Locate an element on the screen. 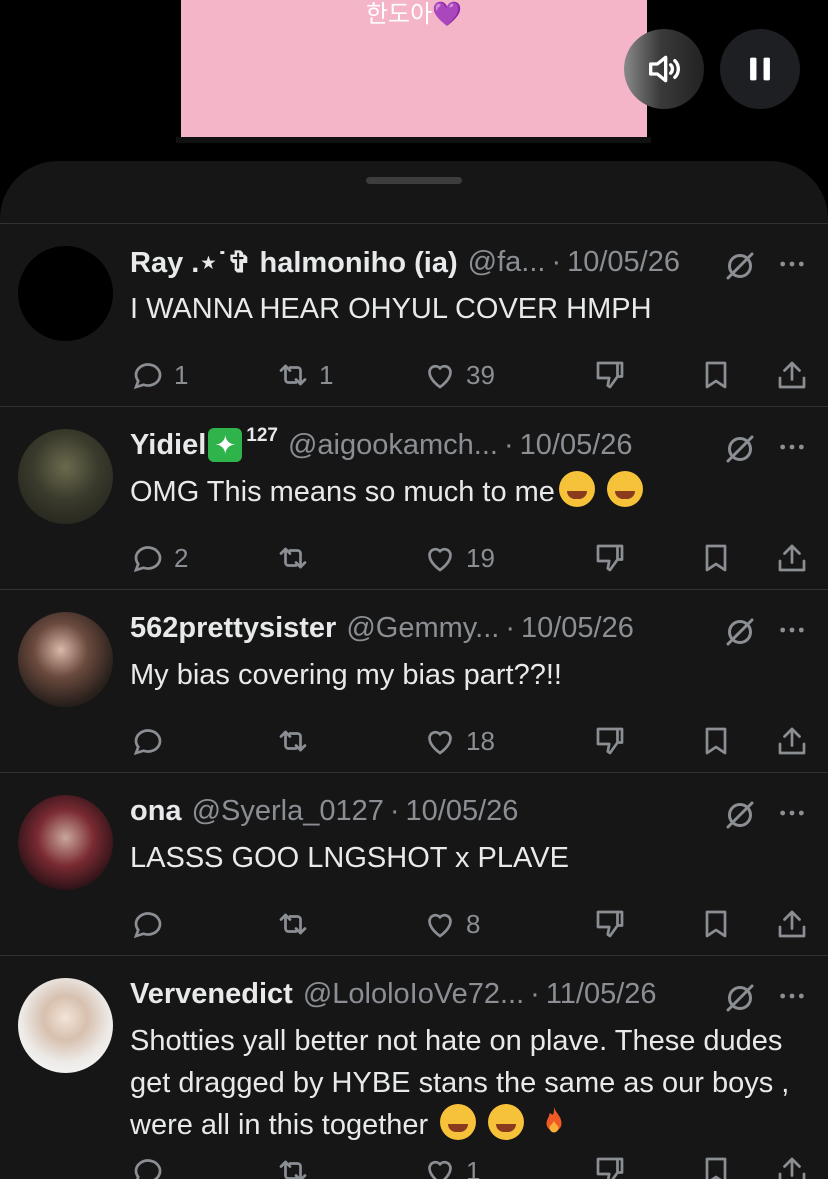 The width and height of the screenshot is (828, 1179). user-handle: @Syerla_0127 is located at coordinates (288, 811).